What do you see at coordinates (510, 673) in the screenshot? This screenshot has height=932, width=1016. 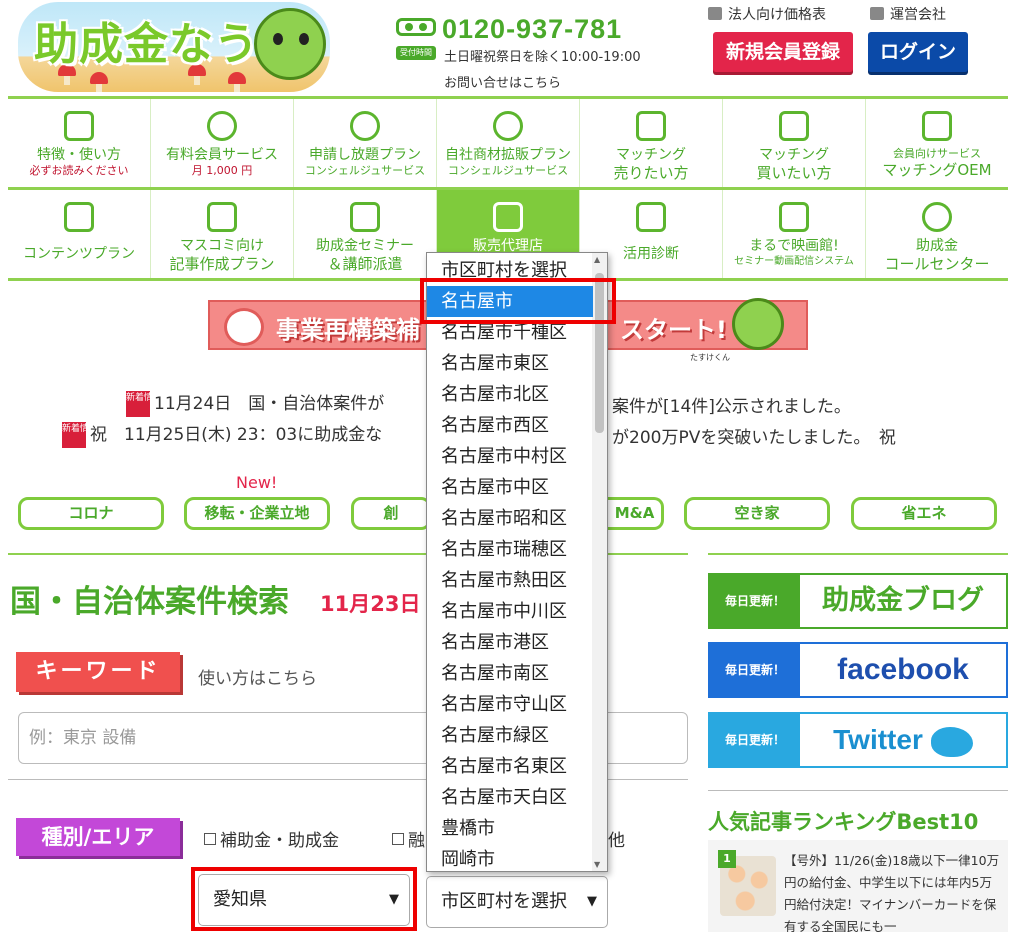 I see `dropdown-option: 名古屋市南区` at bounding box center [510, 673].